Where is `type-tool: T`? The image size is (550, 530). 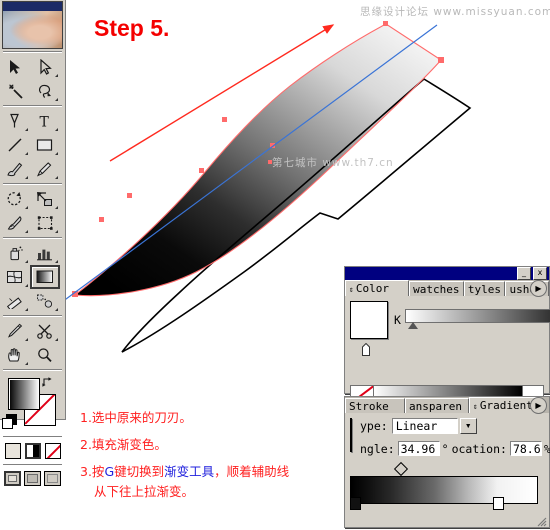 type-tool: T is located at coordinates (45, 121).